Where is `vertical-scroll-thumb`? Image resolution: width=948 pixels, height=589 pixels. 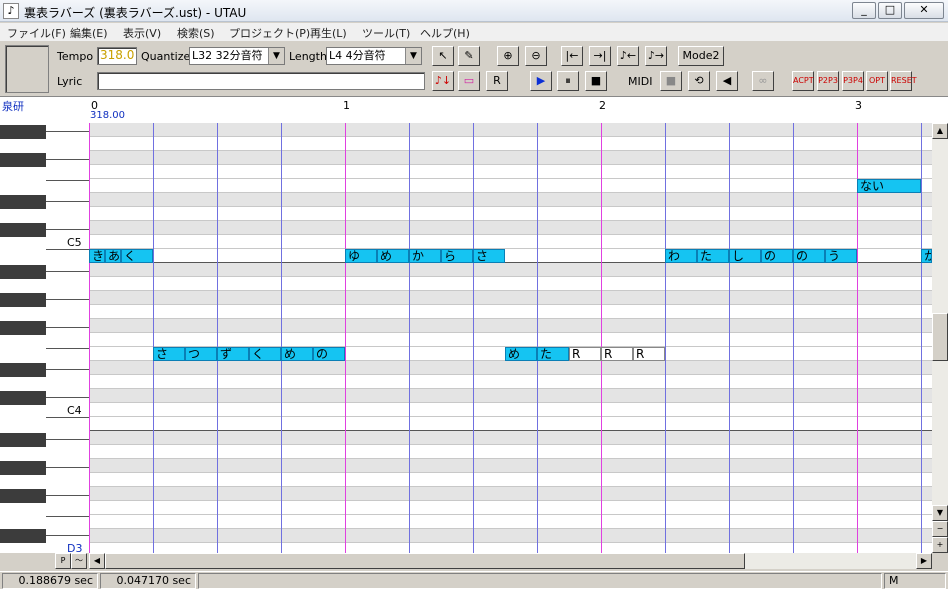 vertical-scroll-thumb is located at coordinates (940, 337).